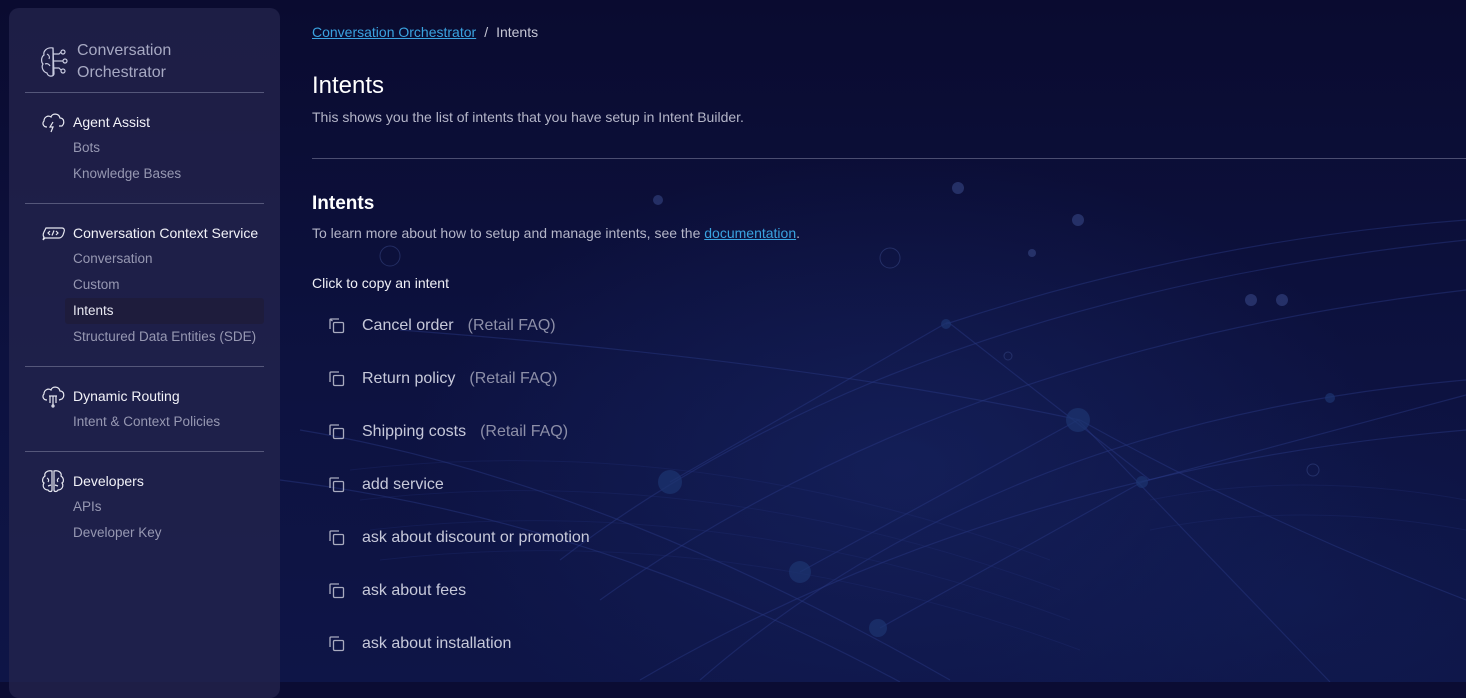 This screenshot has width=1466, height=698. What do you see at coordinates (436, 644) in the screenshot?
I see `intent-name: ask about installation` at bounding box center [436, 644].